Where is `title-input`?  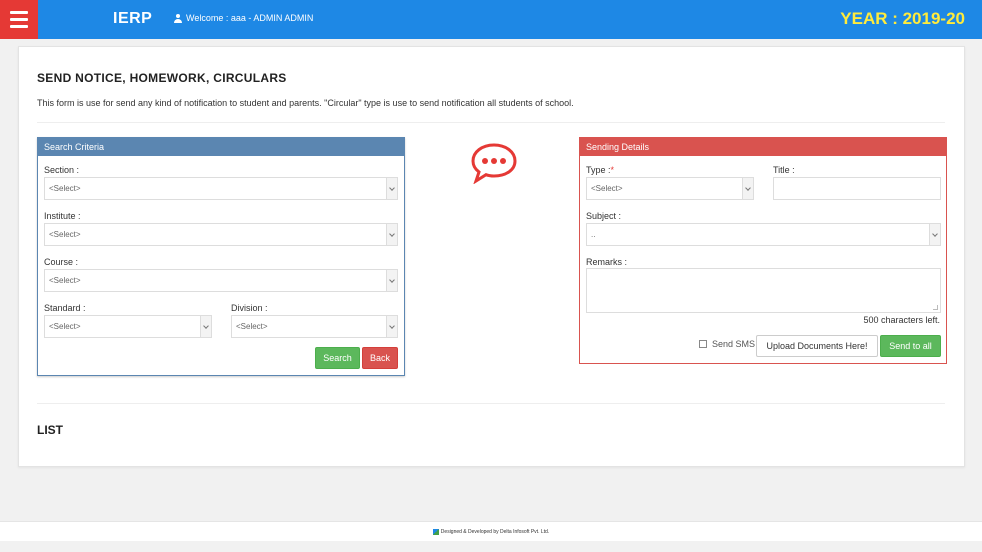
title-input is located at coordinates (857, 188).